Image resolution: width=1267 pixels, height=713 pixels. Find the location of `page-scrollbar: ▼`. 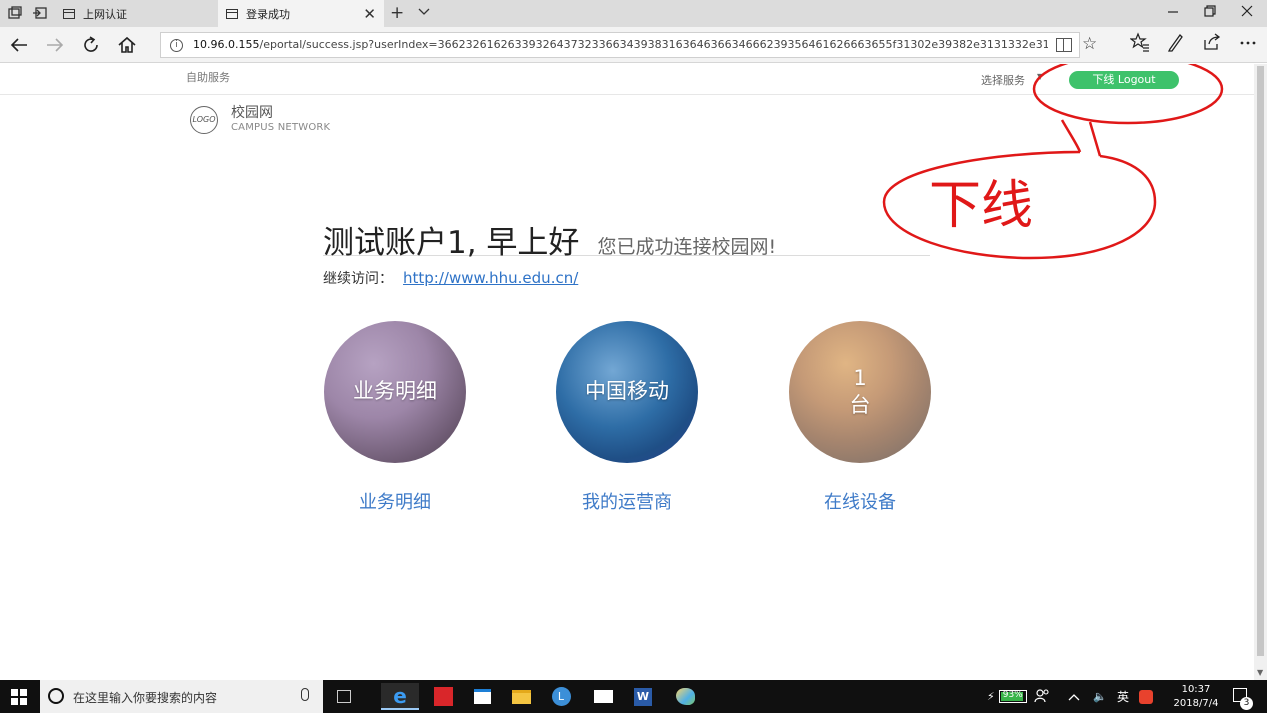

page-scrollbar: ▼ is located at coordinates (1260, 372).